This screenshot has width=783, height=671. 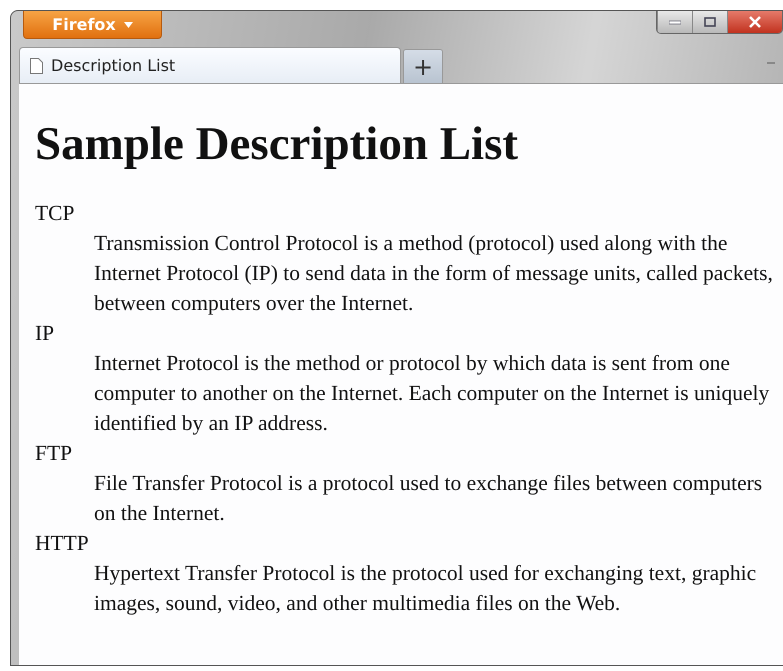 I want to click on close-icon, so click(x=755, y=22).